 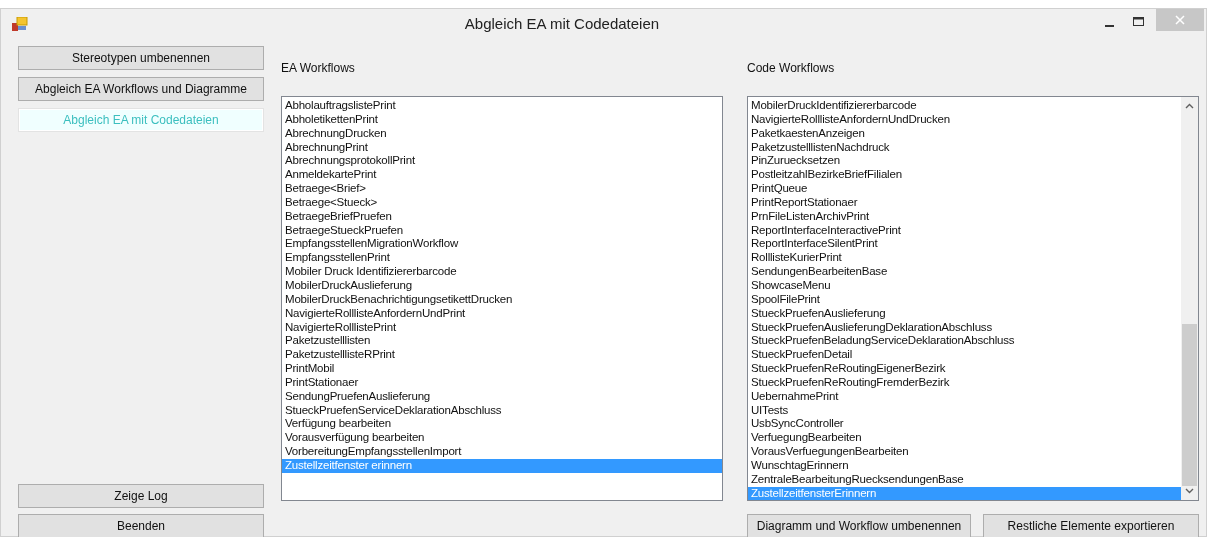 What do you see at coordinates (964, 327) in the screenshot?
I see `list-item: StueckPruefenAuslieferungDeklarationAbschluss` at bounding box center [964, 327].